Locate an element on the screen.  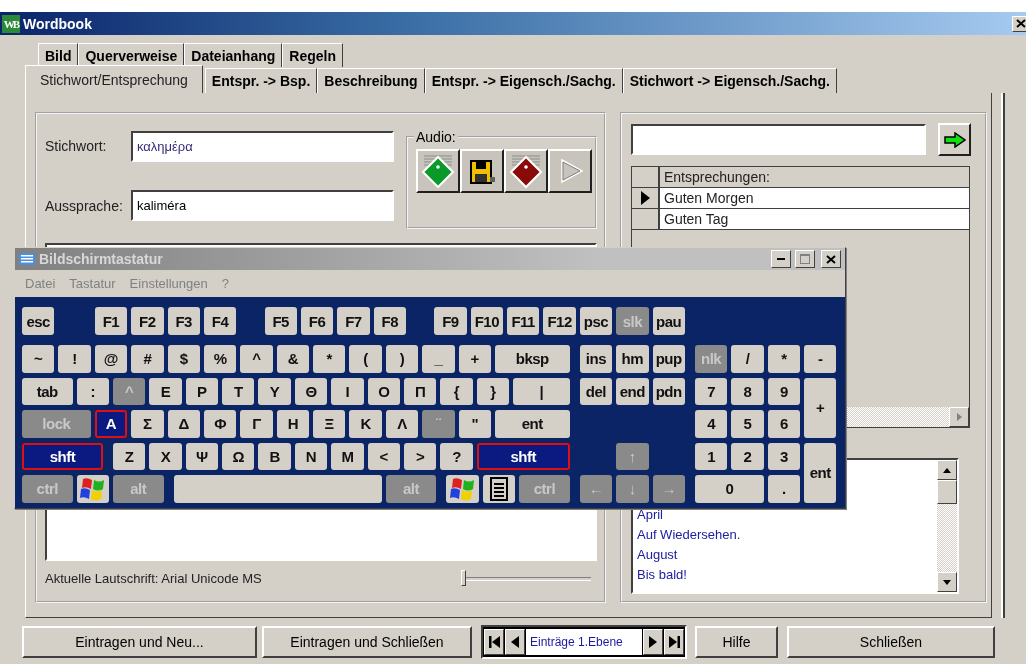
key: del is located at coordinates (596, 391).